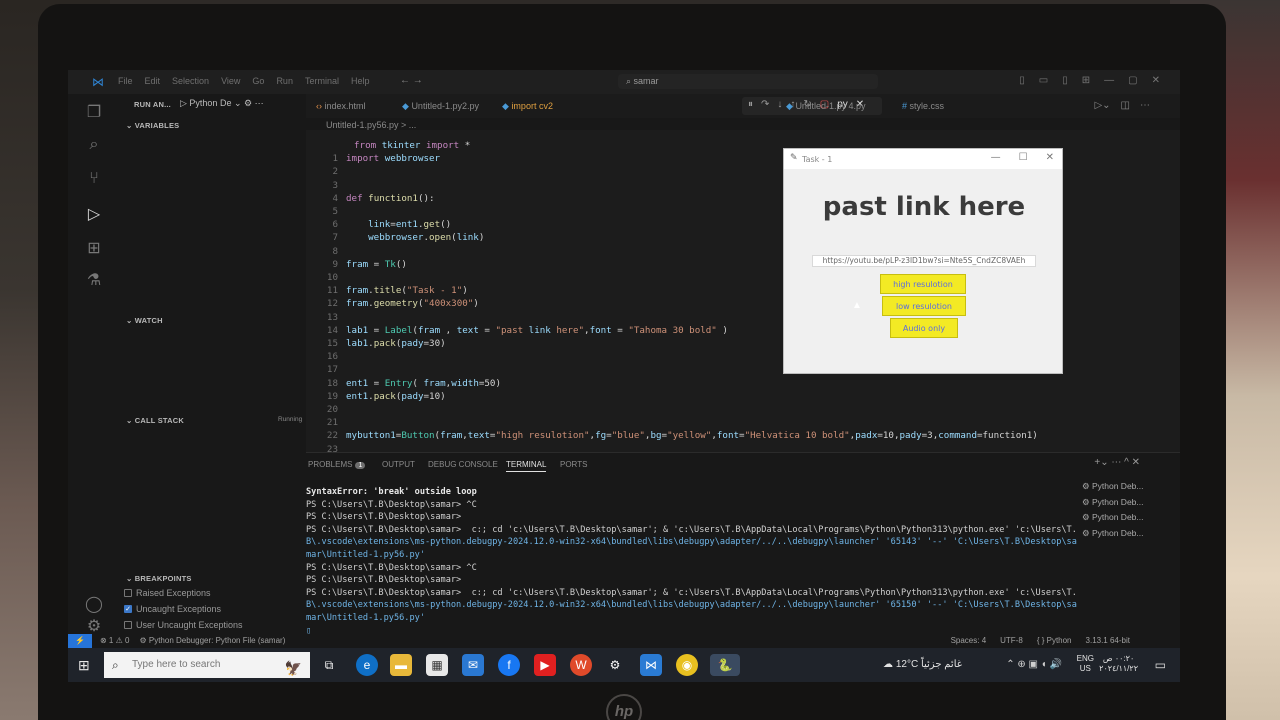 The height and width of the screenshot is (720, 1280). What do you see at coordinates (172, 609) in the screenshot?
I see `bp-uncaught-exceptions: ✓ Uncaught Exceptions` at bounding box center [172, 609].